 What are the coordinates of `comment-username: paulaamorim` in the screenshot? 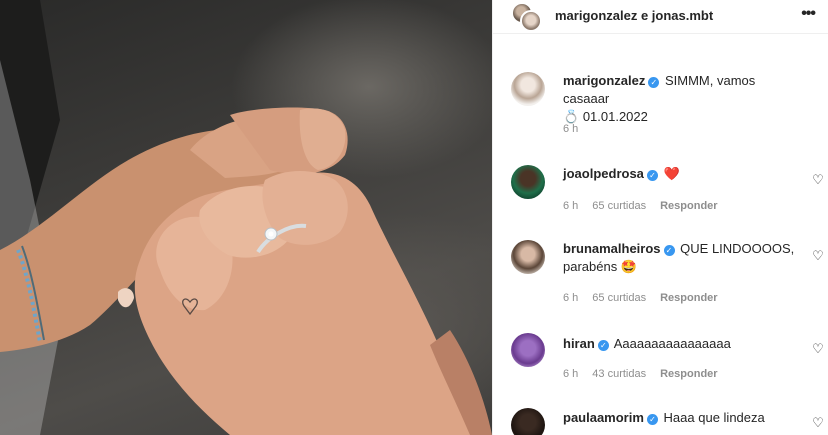 It's located at (603, 417).